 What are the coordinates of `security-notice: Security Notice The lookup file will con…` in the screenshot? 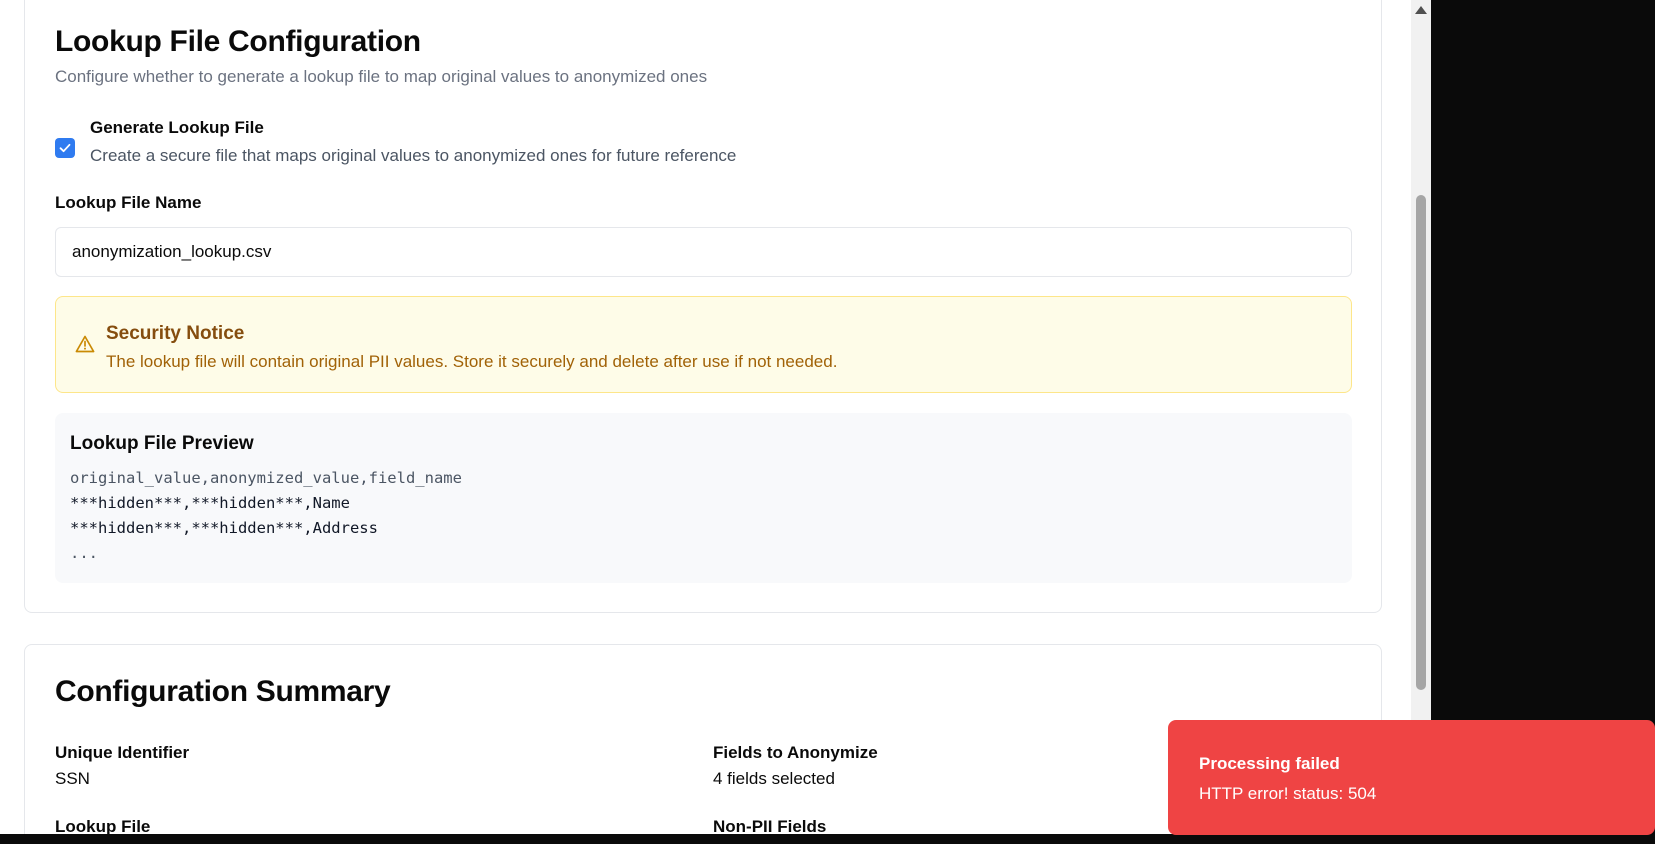 It's located at (703, 344).